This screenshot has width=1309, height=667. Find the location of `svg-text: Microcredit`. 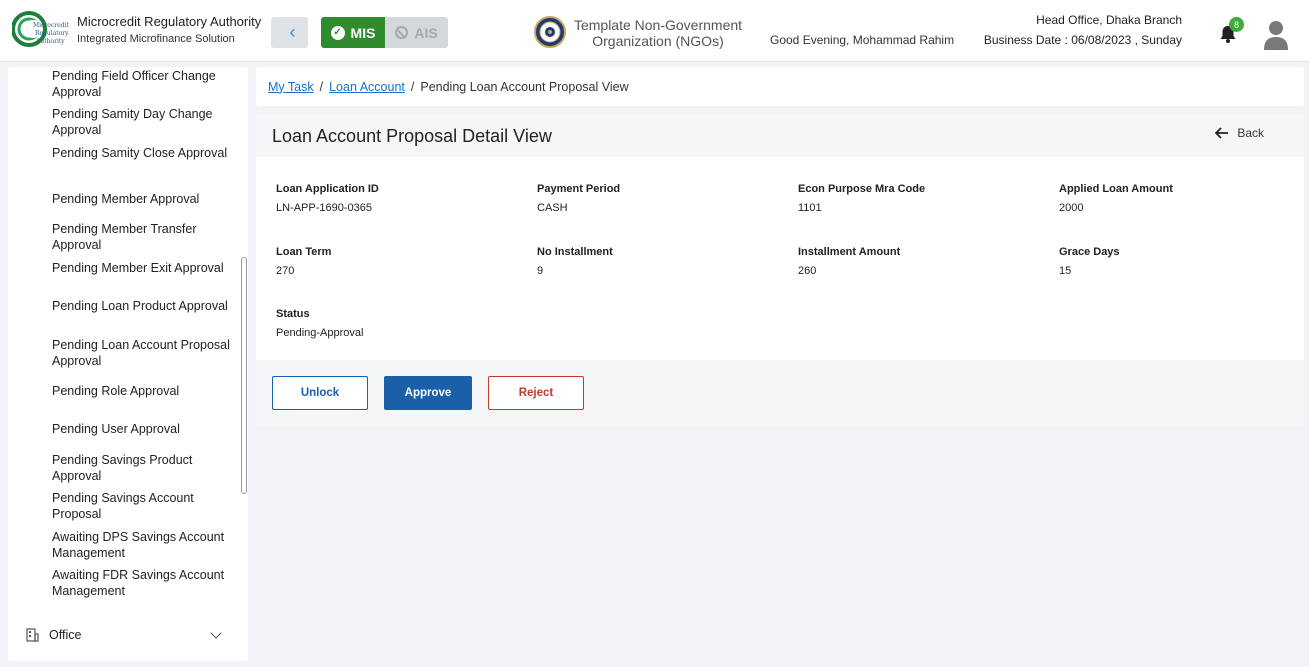

svg-text: Microcredit is located at coordinates (51, 25).